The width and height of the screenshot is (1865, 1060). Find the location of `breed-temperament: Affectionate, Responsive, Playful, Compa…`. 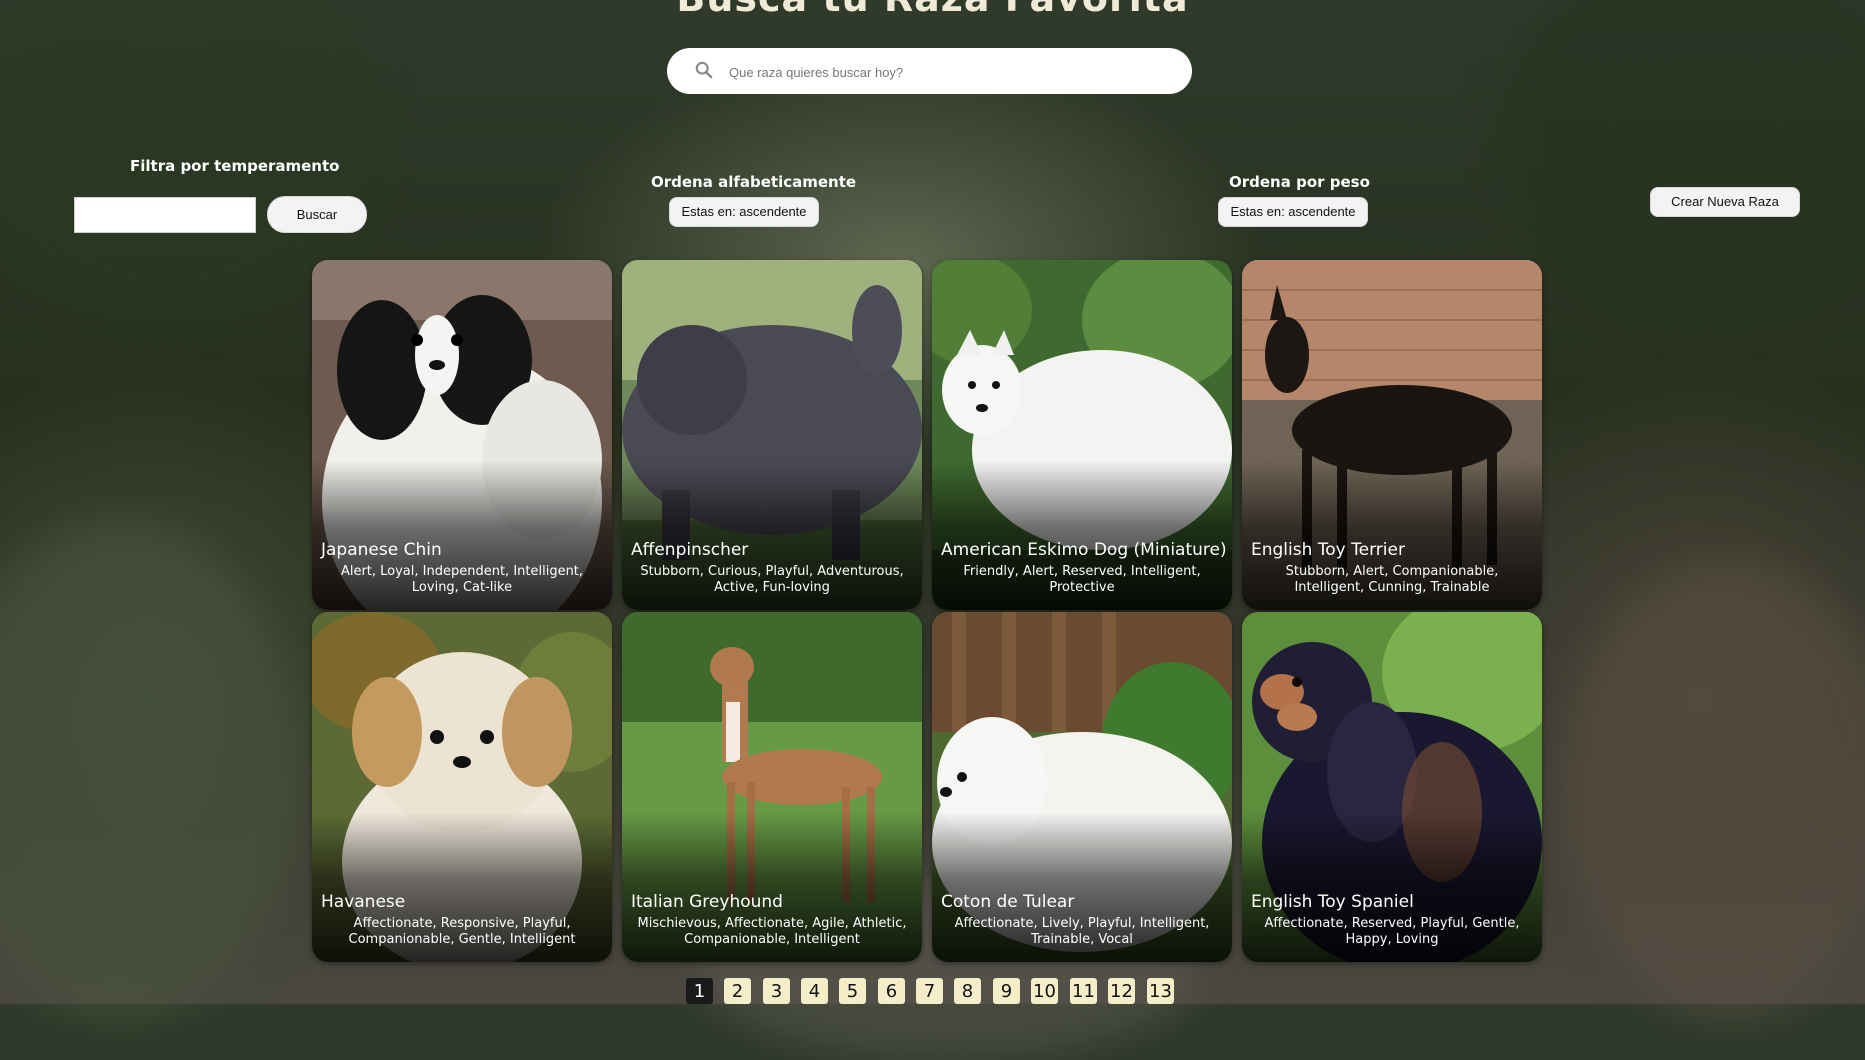

breed-temperament: Affectionate, Responsive, Playful, Compa… is located at coordinates (462, 931).